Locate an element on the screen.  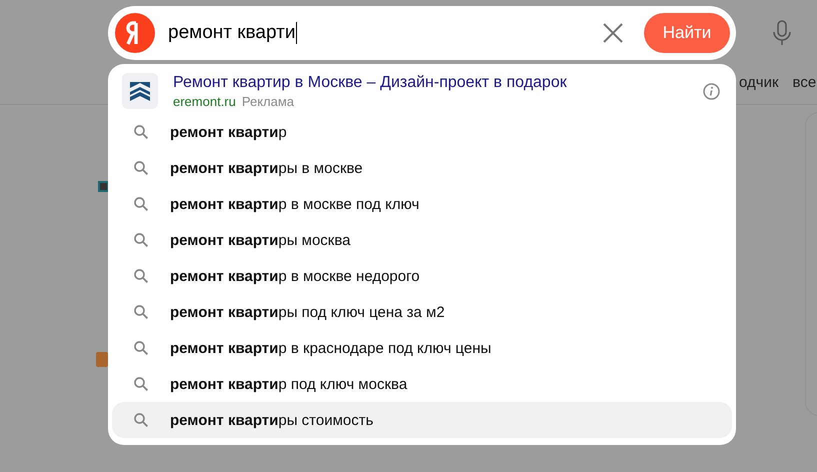
suggestion-item: ремонт квартир в москве под ключ is located at coordinates (422, 204).